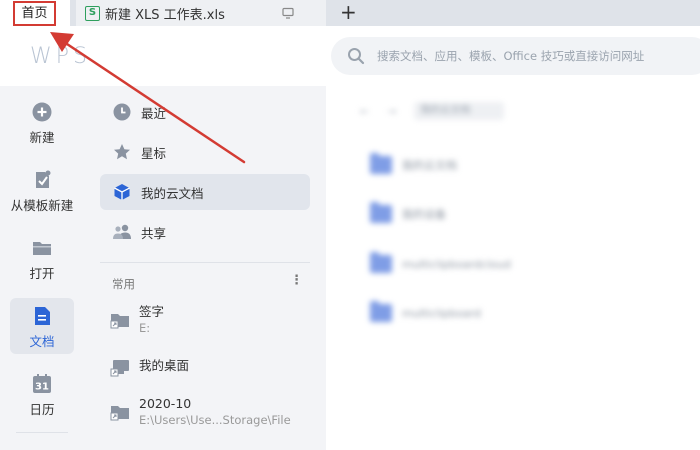  I want to click on nav-label: 星标, so click(154, 153).